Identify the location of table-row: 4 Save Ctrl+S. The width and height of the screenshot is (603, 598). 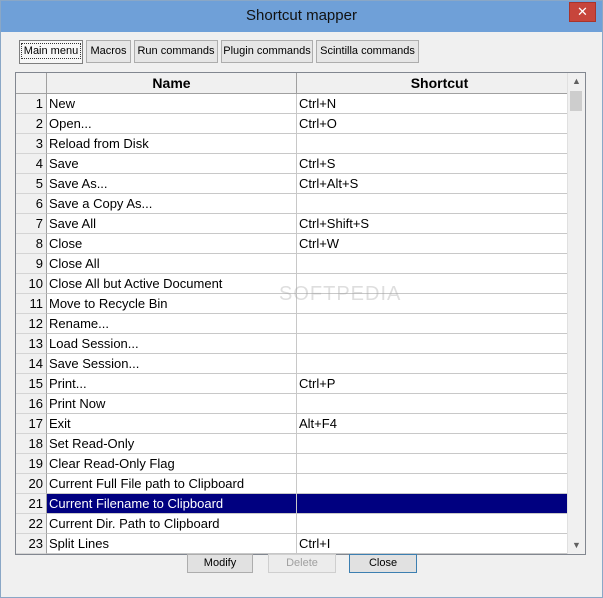
(299, 164).